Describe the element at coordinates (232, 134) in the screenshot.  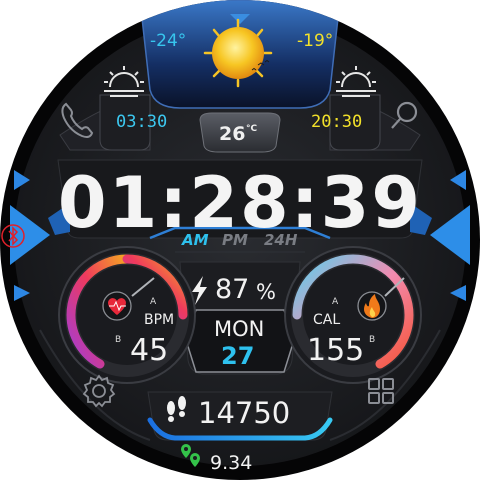
I see `current-temperature: 26` at that location.